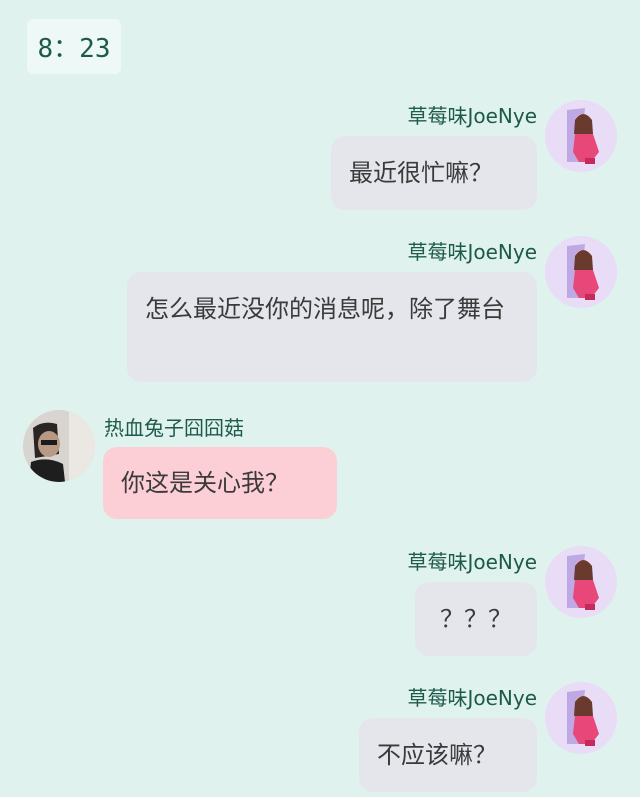  What do you see at coordinates (320, 739) in the screenshot?
I see `chat-message: 草莓味JoeNye 不应该嘛？` at bounding box center [320, 739].